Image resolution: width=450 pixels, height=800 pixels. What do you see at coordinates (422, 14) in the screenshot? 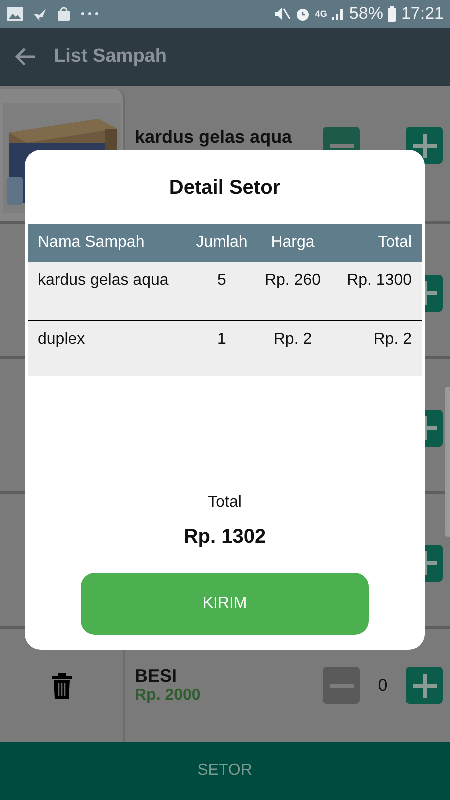
I see `clock: 17:21` at bounding box center [422, 14].